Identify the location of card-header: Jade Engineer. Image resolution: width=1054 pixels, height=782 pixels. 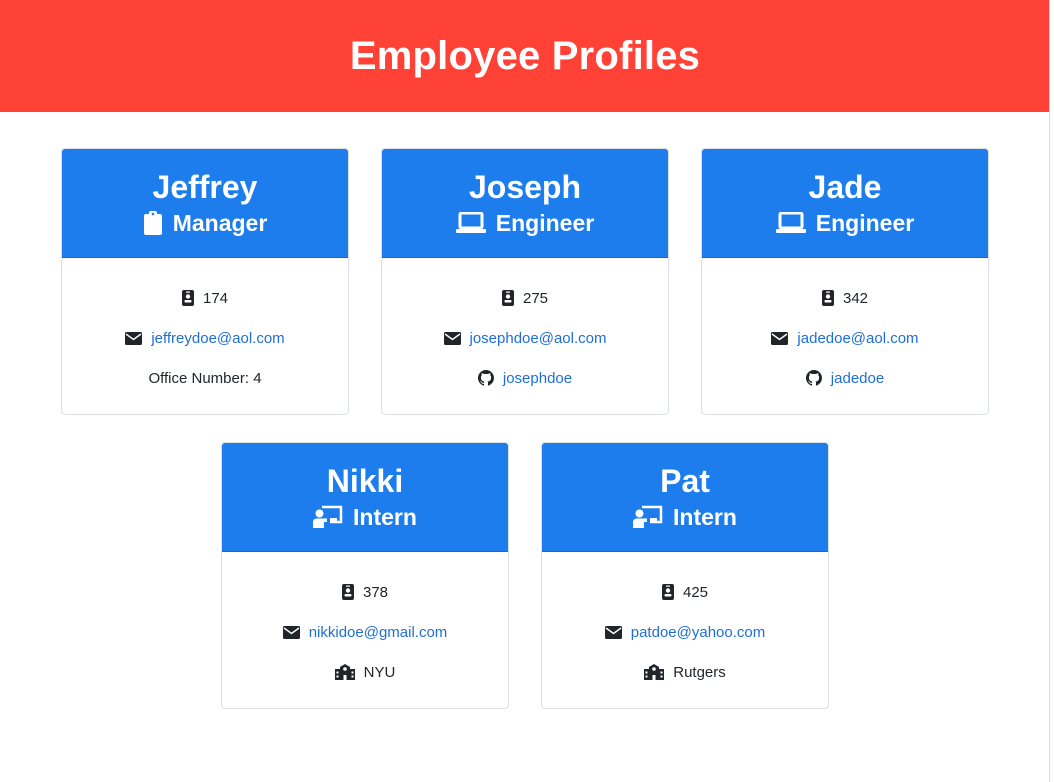
(845, 203).